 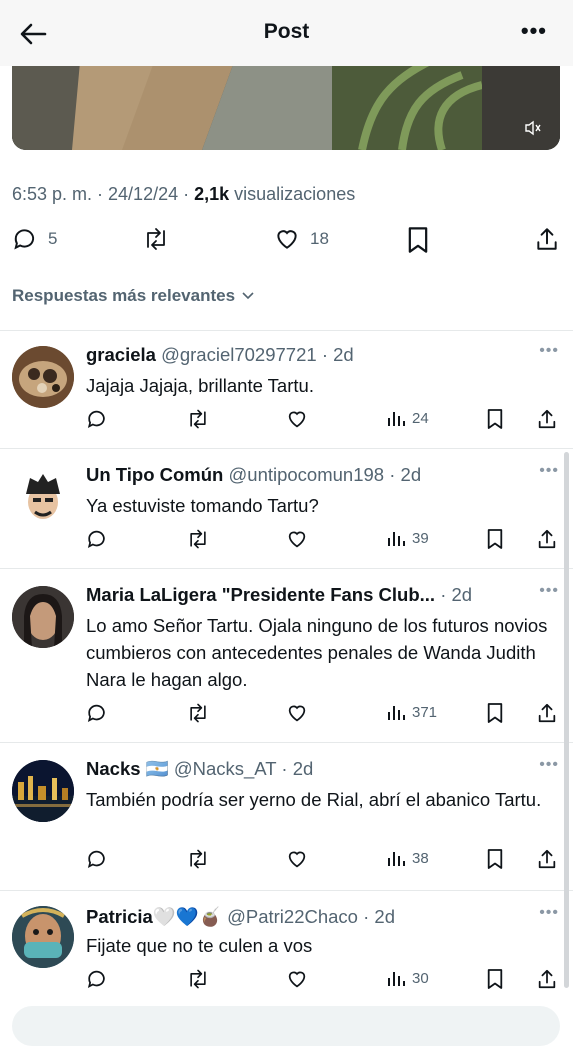 What do you see at coordinates (407, 978) in the screenshot?
I see `views-button: 30` at bounding box center [407, 978].